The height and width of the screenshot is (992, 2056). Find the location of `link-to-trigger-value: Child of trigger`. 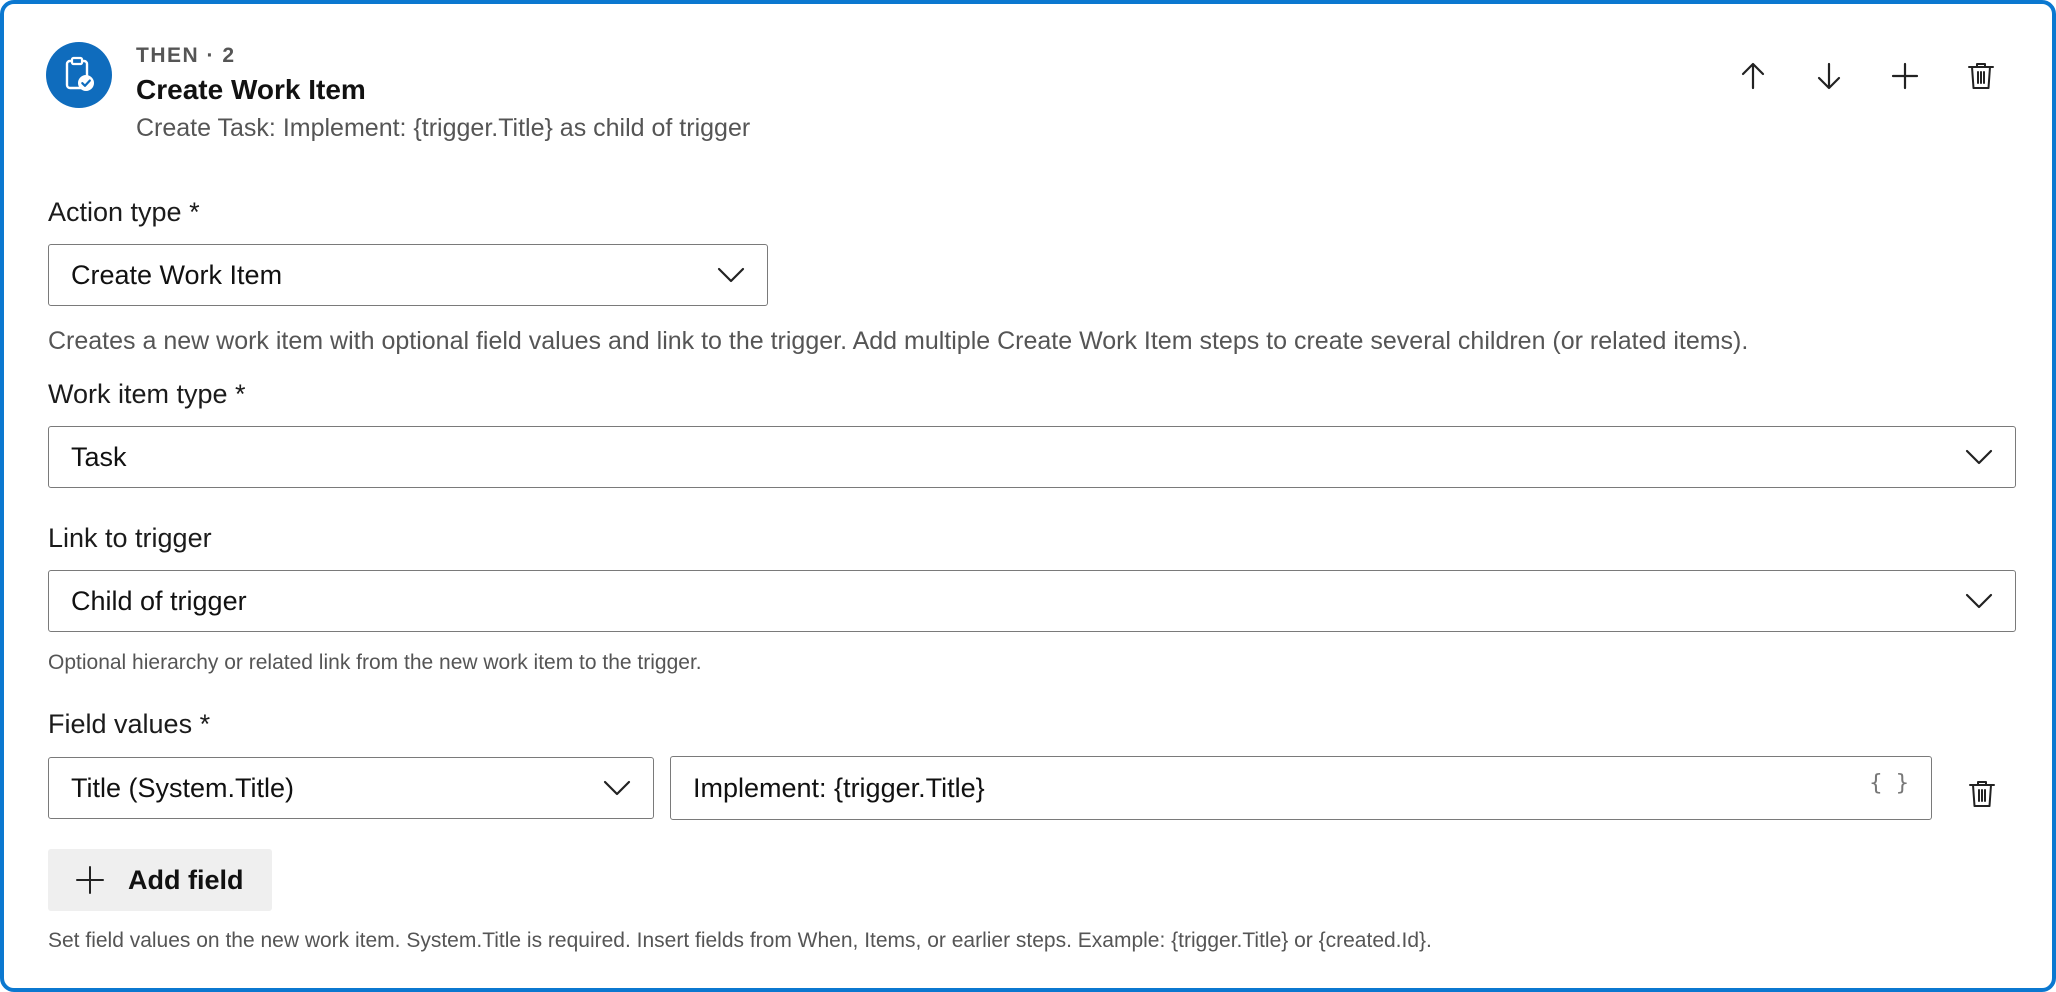

link-to-trigger-value: Child of trigger is located at coordinates (159, 600).